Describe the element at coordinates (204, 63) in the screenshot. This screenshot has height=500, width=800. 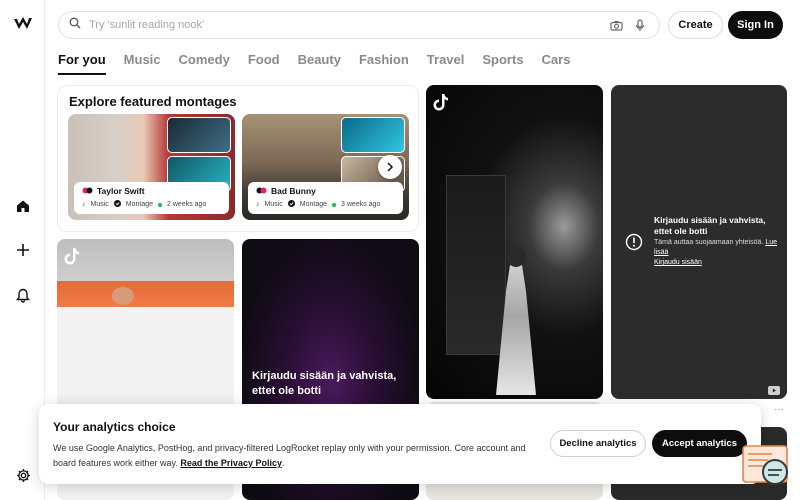
I see `tab-comedy: Comedy` at that location.